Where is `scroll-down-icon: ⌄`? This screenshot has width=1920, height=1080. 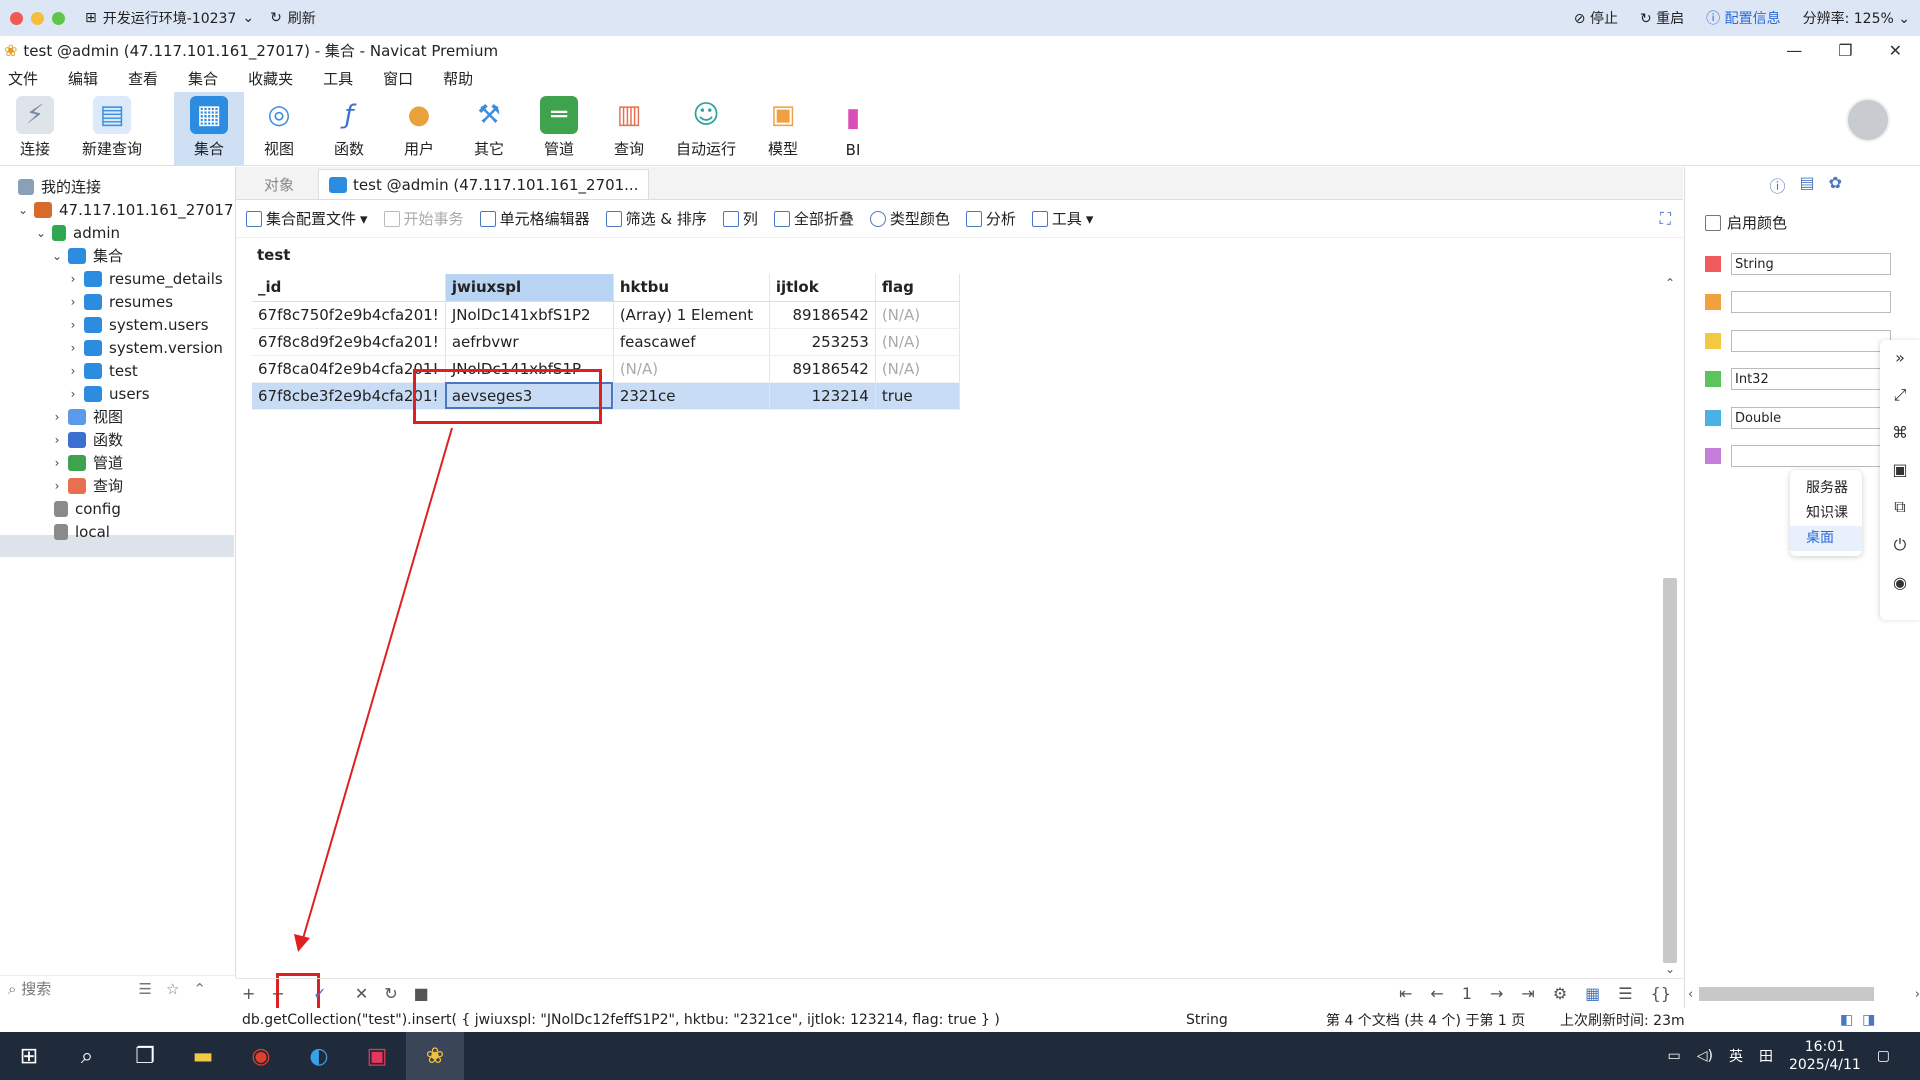 scroll-down-icon: ⌄ is located at coordinates (1670, 969).